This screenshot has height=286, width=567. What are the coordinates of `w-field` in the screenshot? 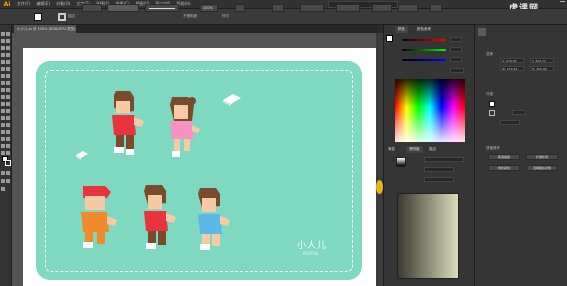 It's located at (382, 8).